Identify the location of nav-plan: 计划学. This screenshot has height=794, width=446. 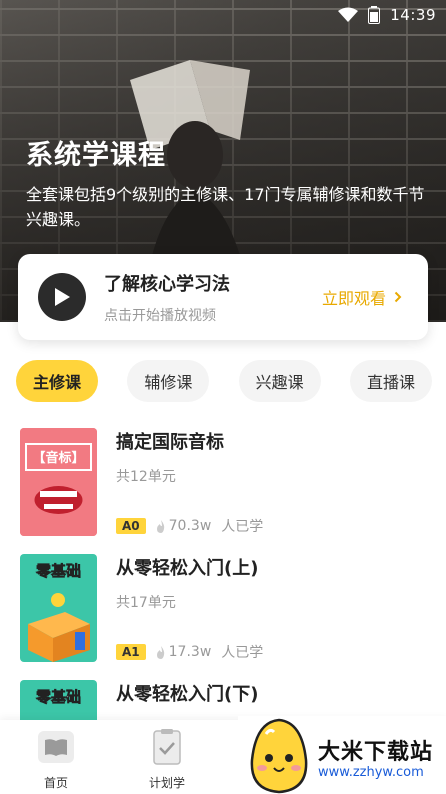
(167, 759).